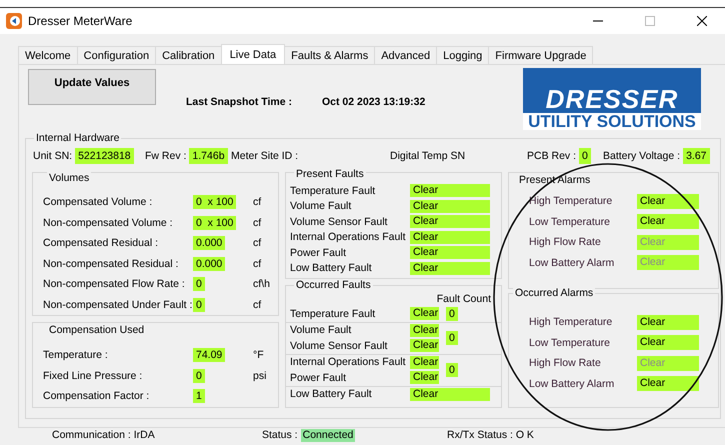 This screenshot has width=725, height=445. I want to click on field-label: Non-compensated Volume :, so click(108, 222).